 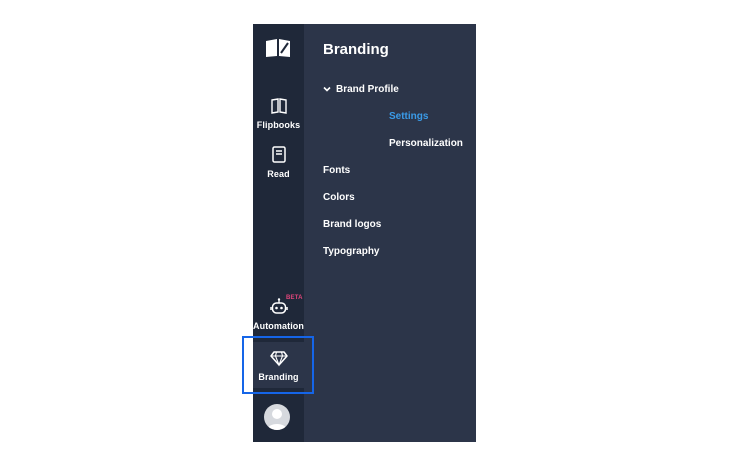 I want to click on menu-item-label: Settings, so click(x=409, y=116).